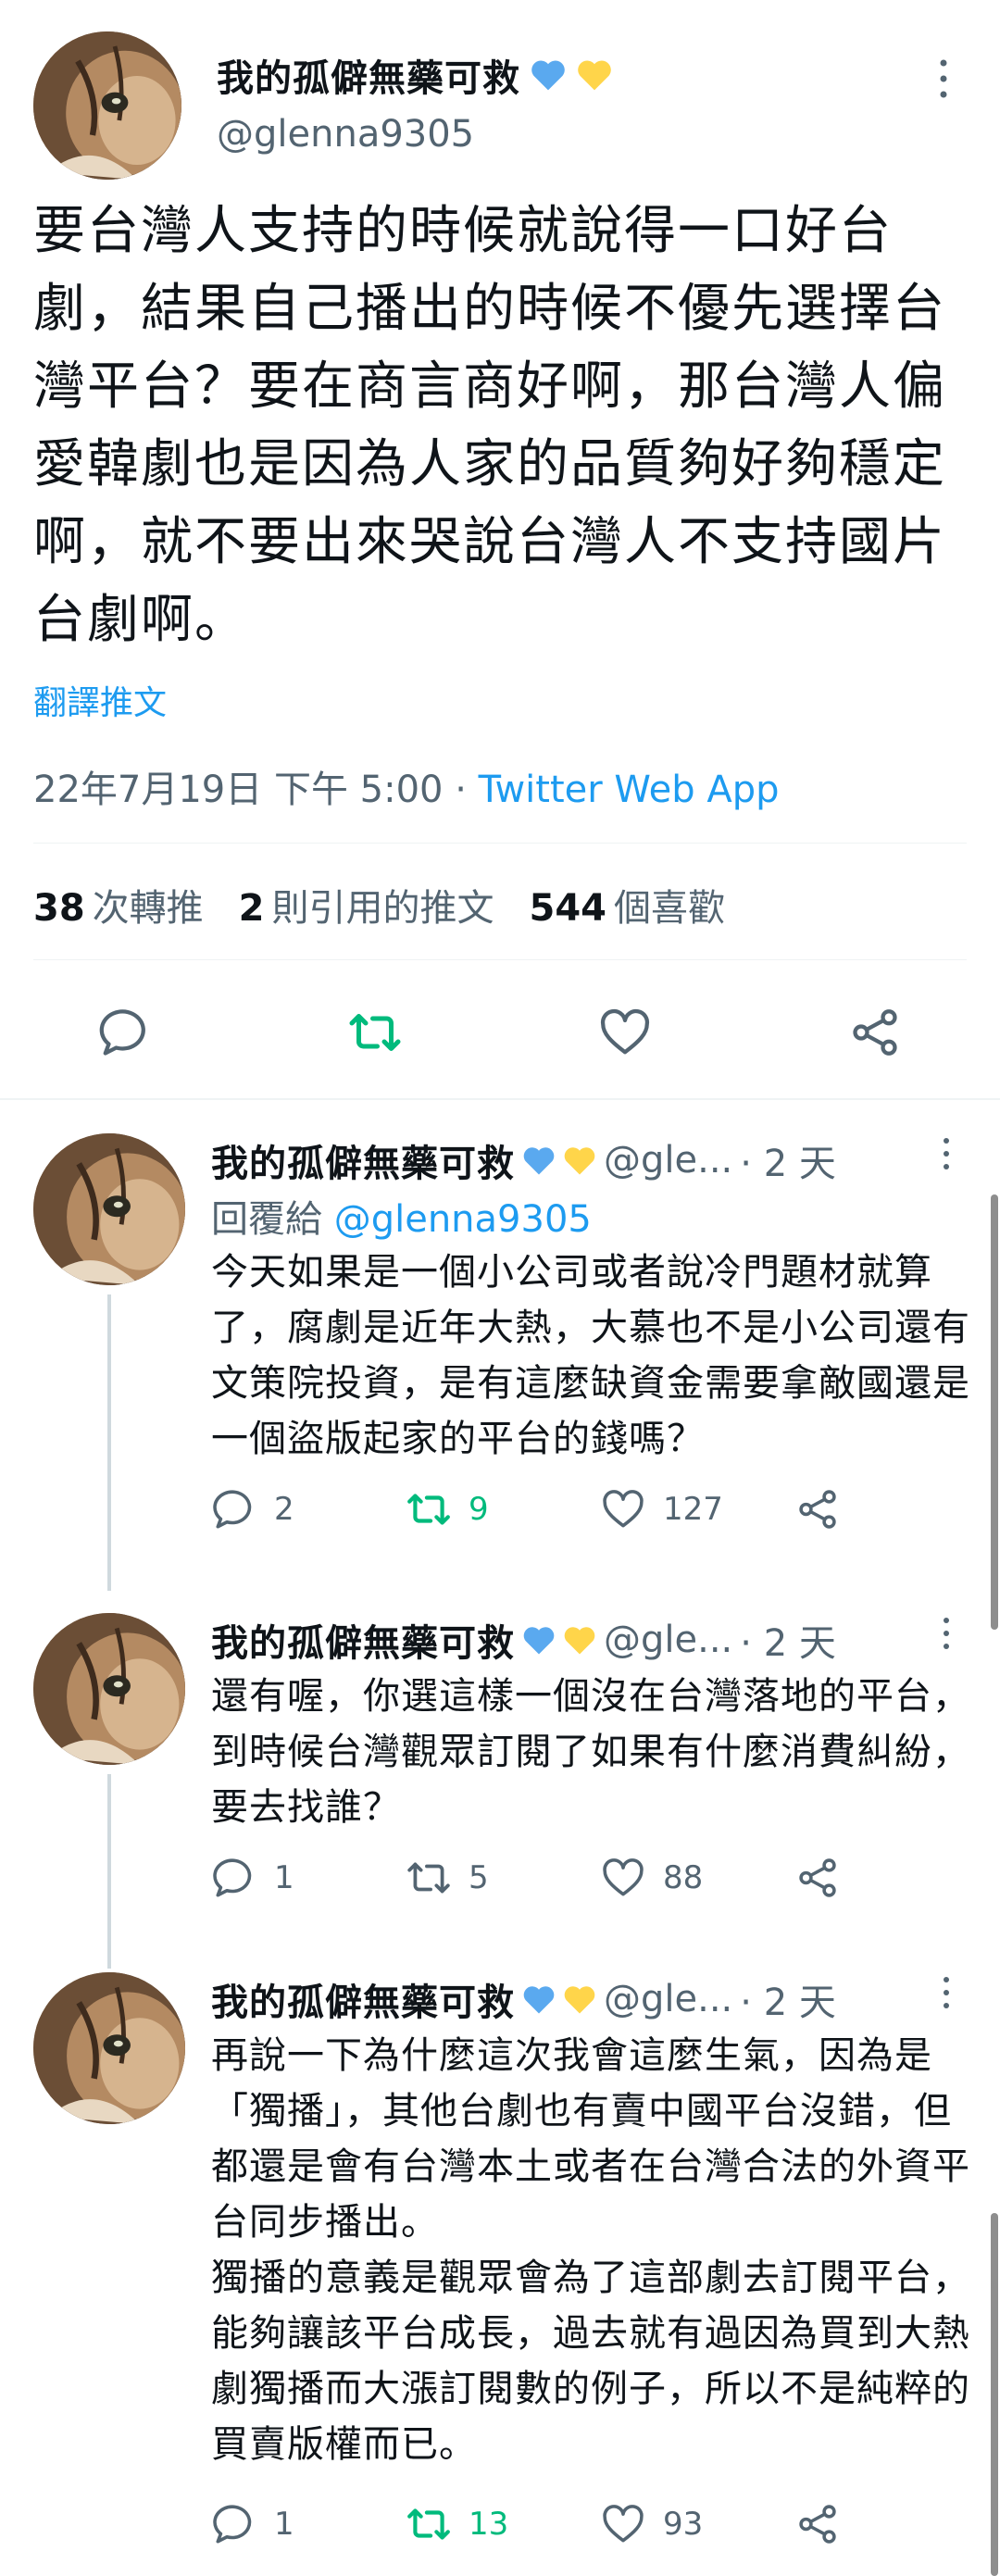 The width and height of the screenshot is (1000, 2576). What do you see at coordinates (239, 790) in the screenshot?
I see `timestamp: 22年7月19日 下午 5:00` at bounding box center [239, 790].